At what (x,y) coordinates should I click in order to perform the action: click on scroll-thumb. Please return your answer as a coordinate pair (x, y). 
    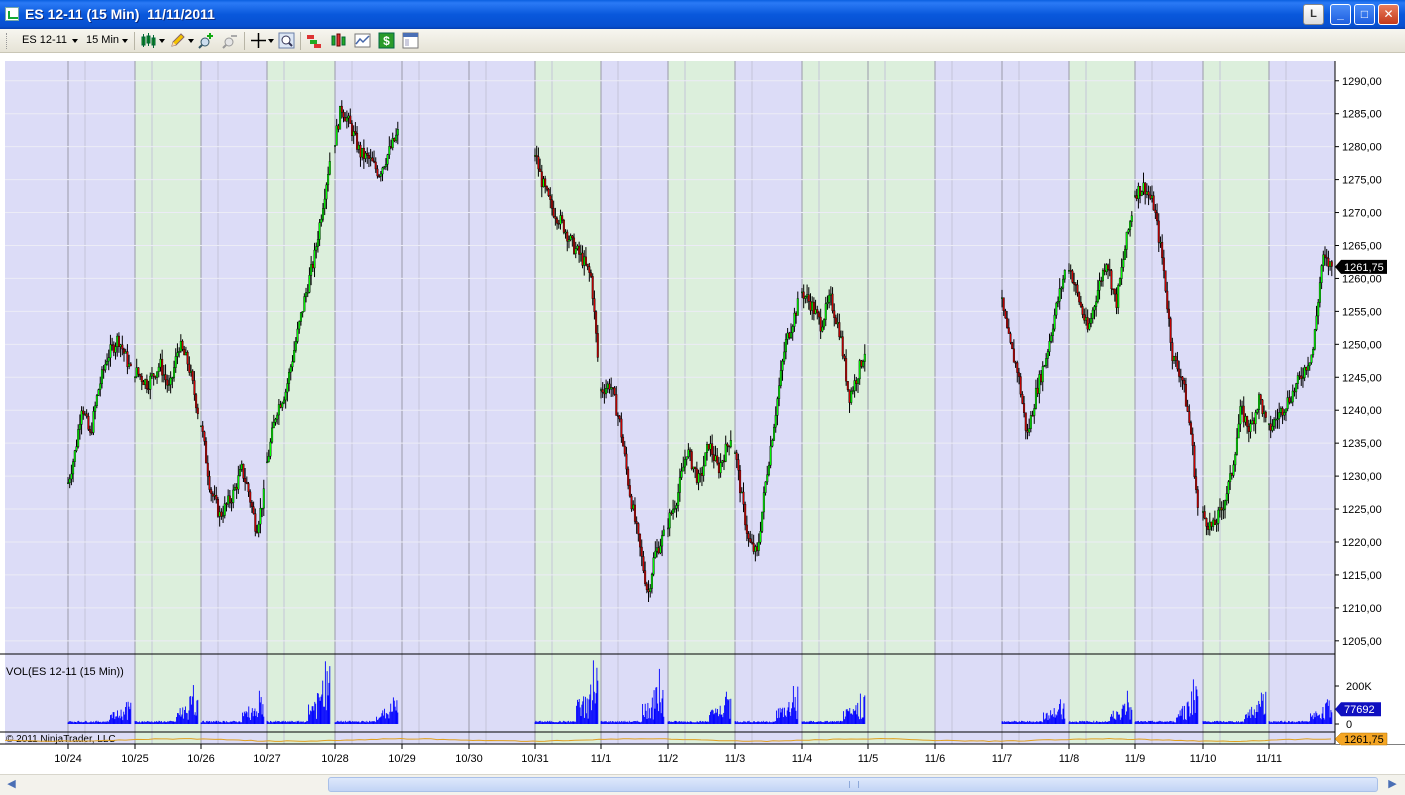
    Looking at the image, I should click on (853, 784).